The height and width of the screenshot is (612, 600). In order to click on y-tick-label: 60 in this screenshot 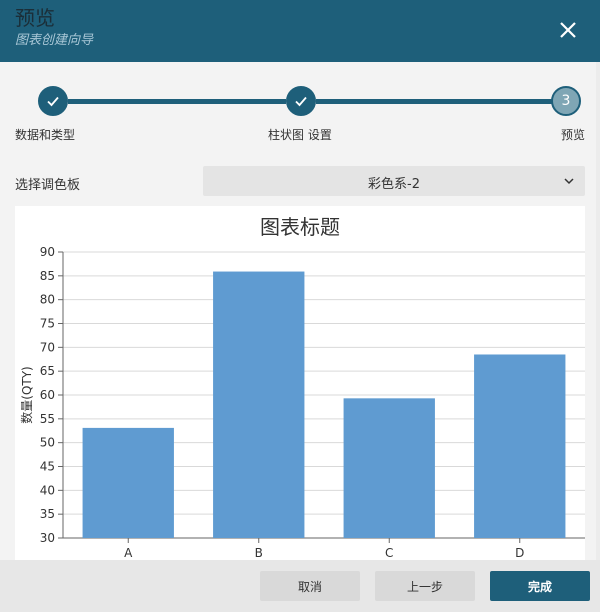, I will do `click(47, 395)`.